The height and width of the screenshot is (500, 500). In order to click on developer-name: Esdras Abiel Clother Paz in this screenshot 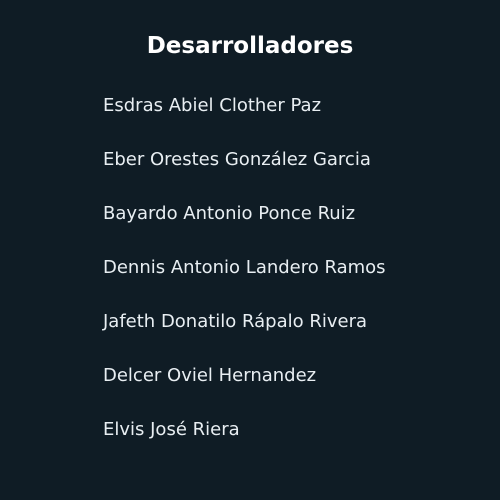, I will do `click(212, 105)`.